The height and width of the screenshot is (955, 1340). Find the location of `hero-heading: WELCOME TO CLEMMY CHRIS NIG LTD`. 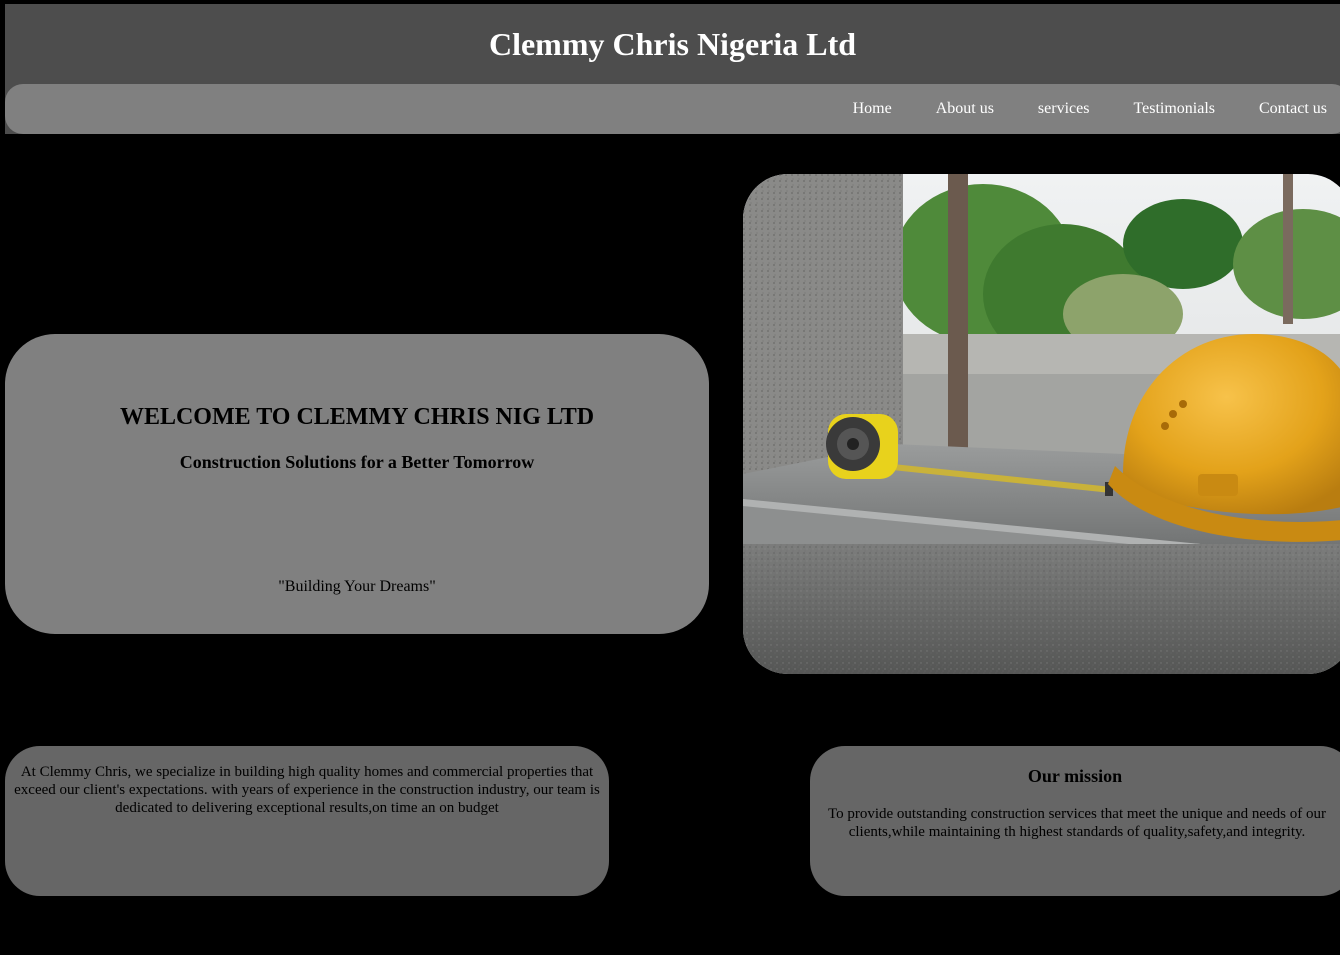

hero-heading: WELCOME TO CLEMMY CHRIS NIG LTD is located at coordinates (357, 417).